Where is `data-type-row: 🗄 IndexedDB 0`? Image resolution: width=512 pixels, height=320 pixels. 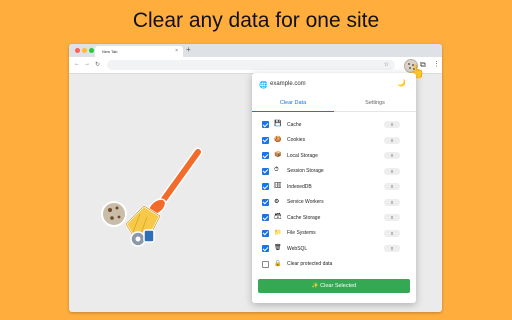 data-type-row: 🗄 IndexedDB 0 is located at coordinates (334, 187).